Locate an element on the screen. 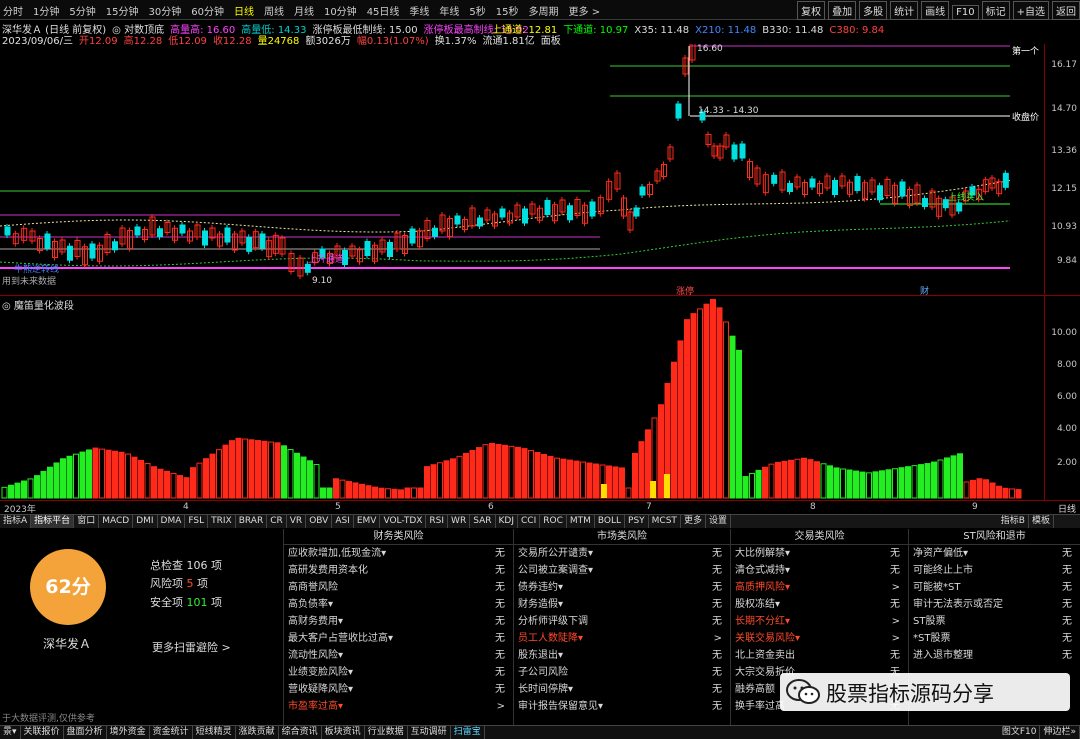 This screenshot has height=739, width=1080. risk-item: 长期不分红▾ > is located at coordinates (819, 621).